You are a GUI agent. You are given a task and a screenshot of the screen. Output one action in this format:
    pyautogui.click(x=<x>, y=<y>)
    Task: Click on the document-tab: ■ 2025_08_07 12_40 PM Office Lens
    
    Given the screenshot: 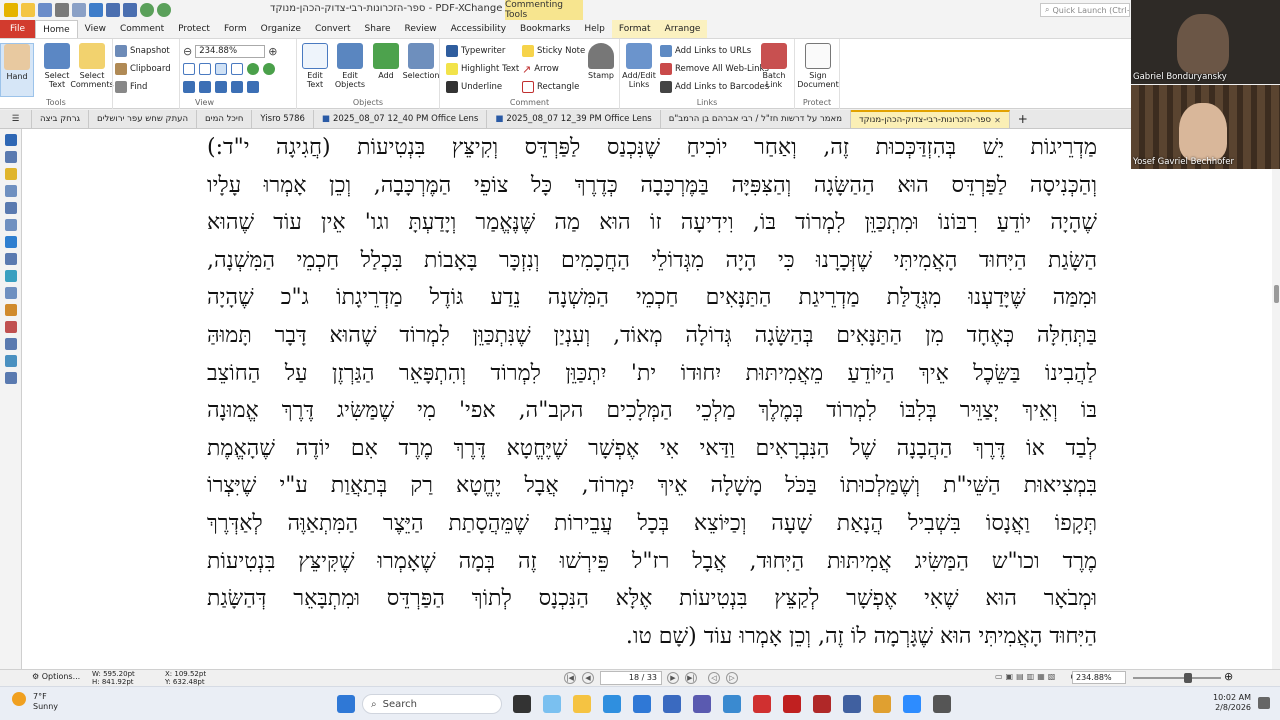 What is the action you would take?
    pyautogui.click(x=401, y=119)
    